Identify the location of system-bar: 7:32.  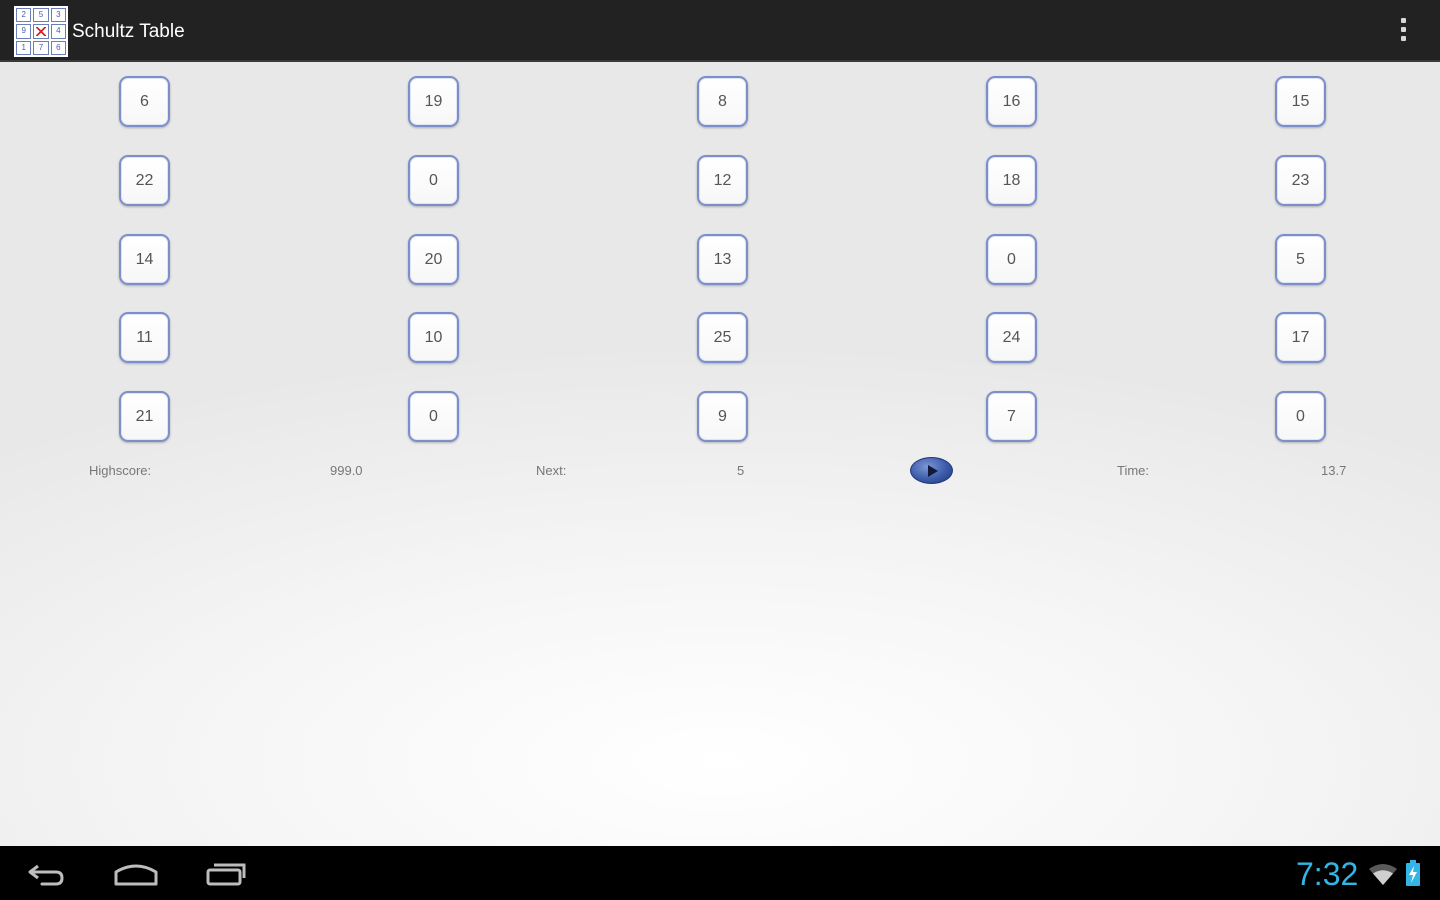
(720, 873).